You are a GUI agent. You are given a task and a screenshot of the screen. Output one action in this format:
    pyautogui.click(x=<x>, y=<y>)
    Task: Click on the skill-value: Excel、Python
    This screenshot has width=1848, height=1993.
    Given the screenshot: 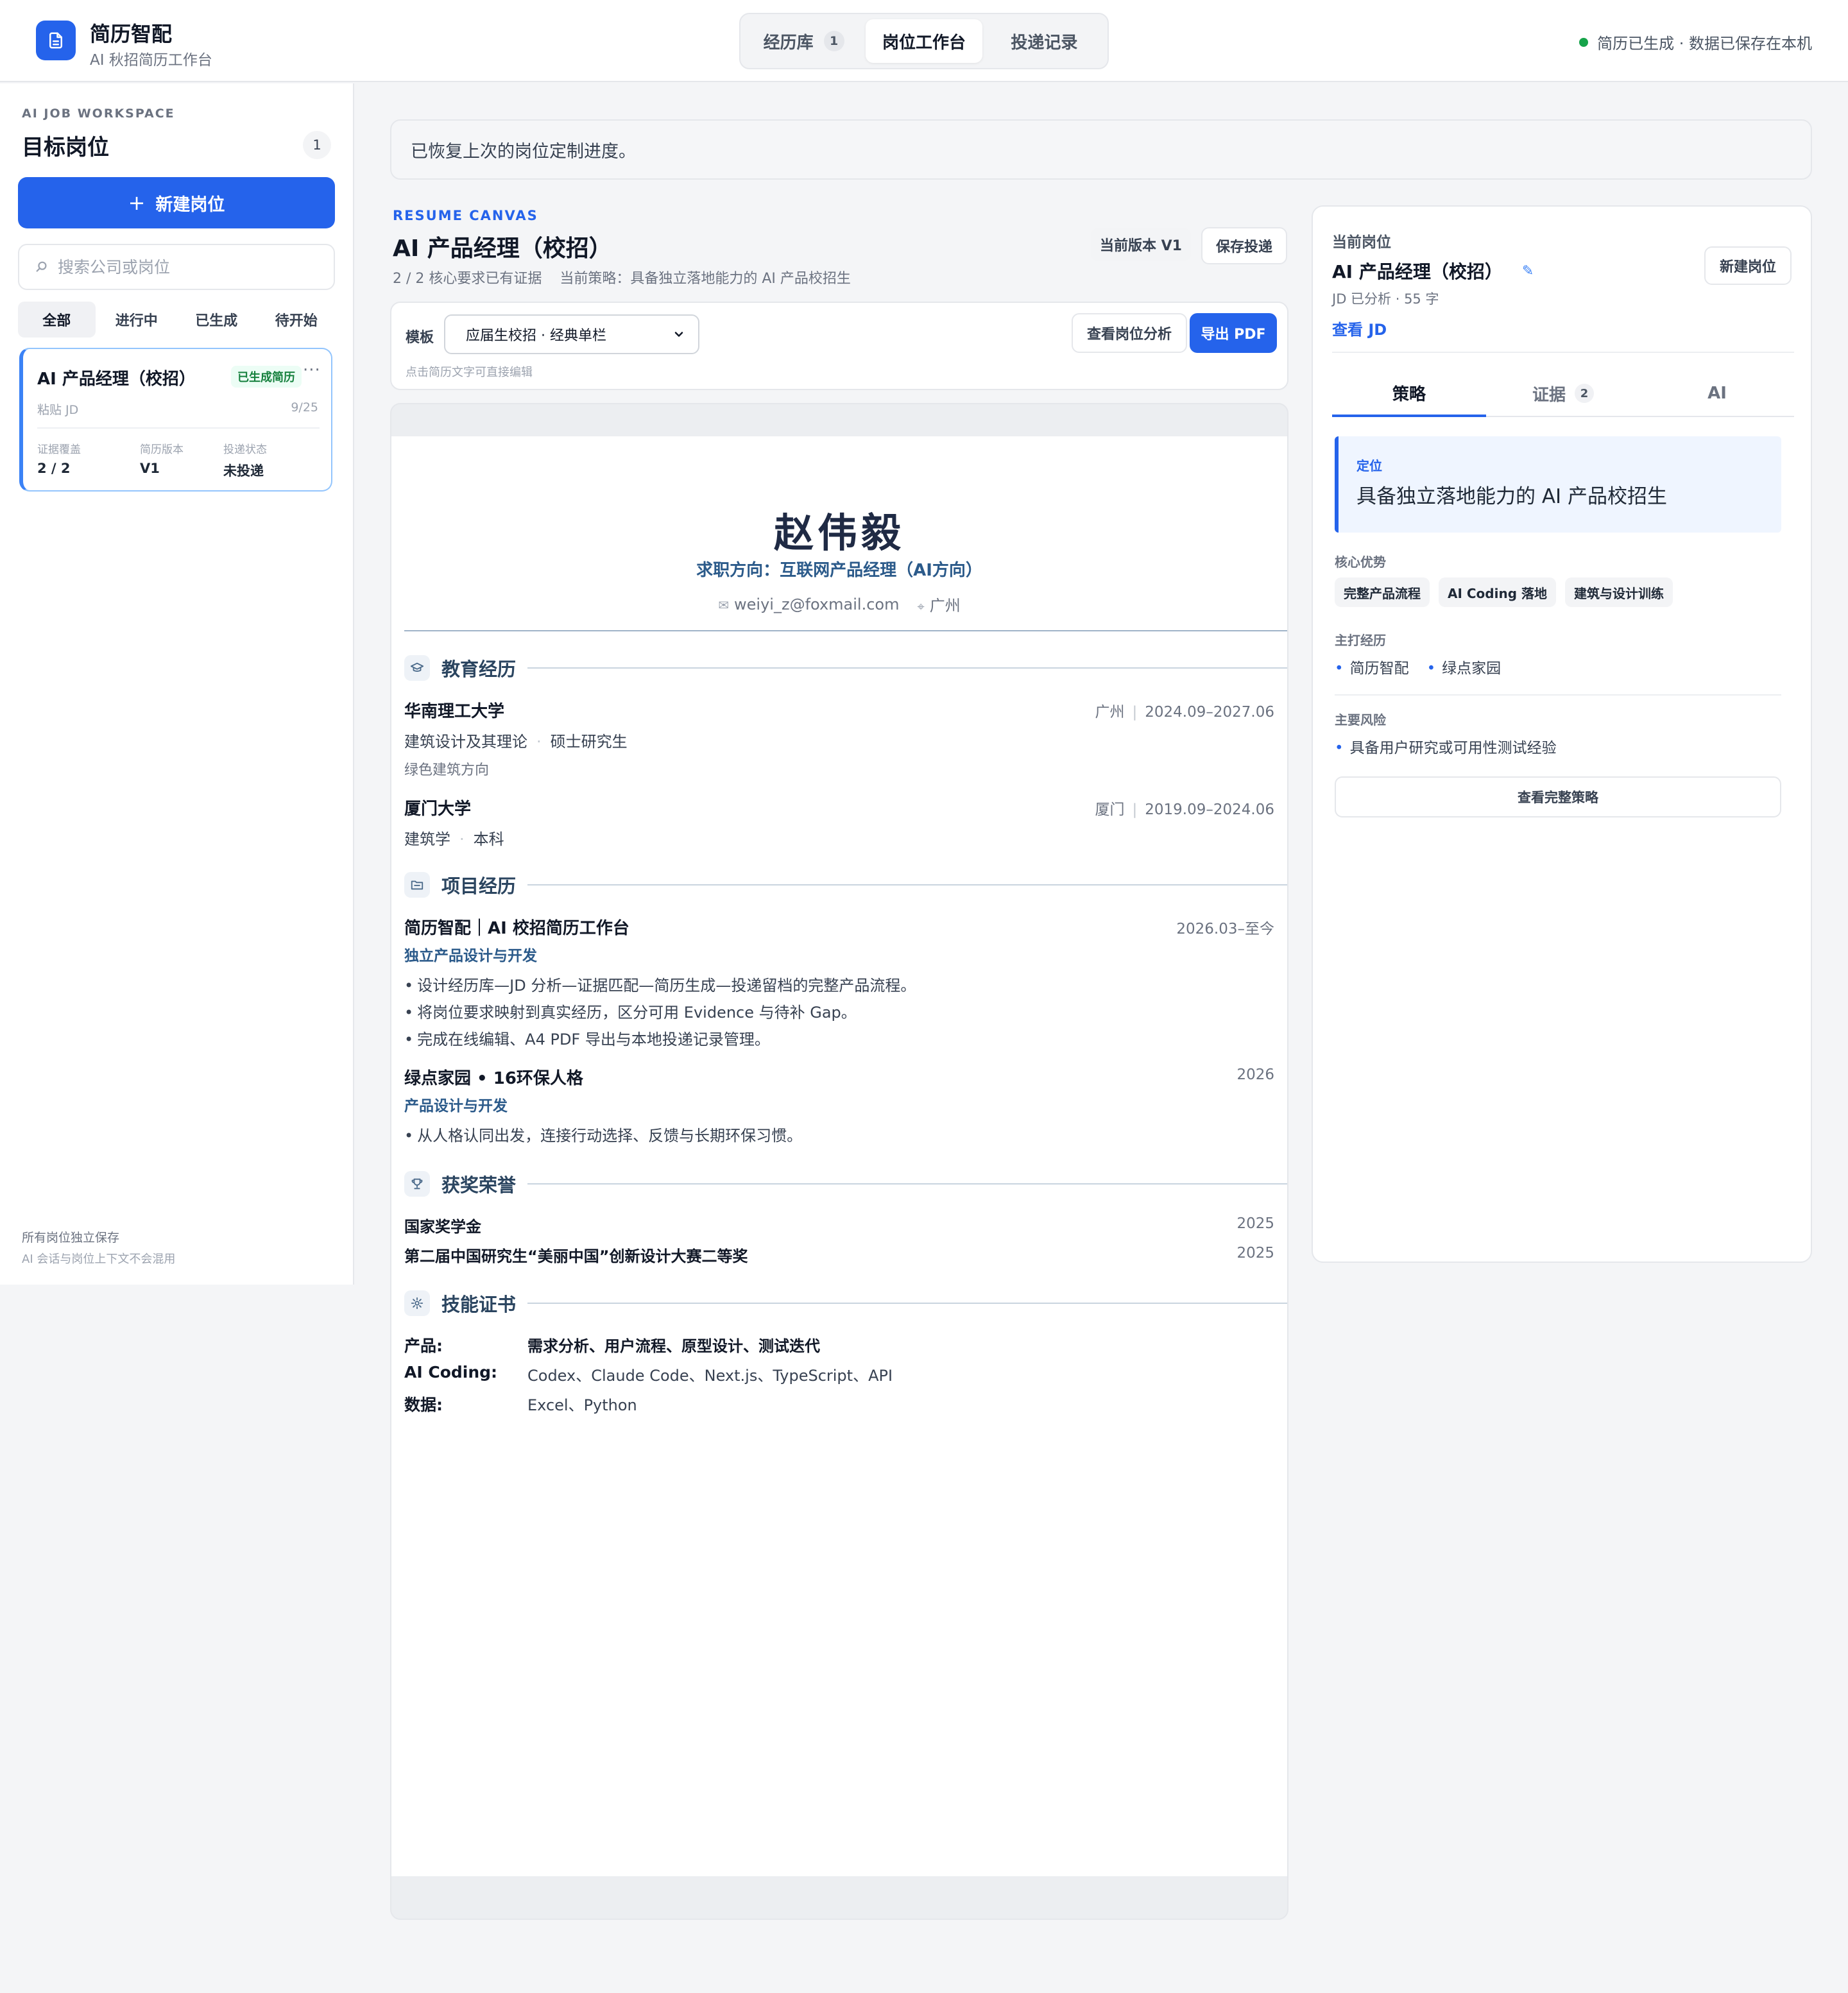 What is the action you would take?
    pyautogui.click(x=582, y=1403)
    